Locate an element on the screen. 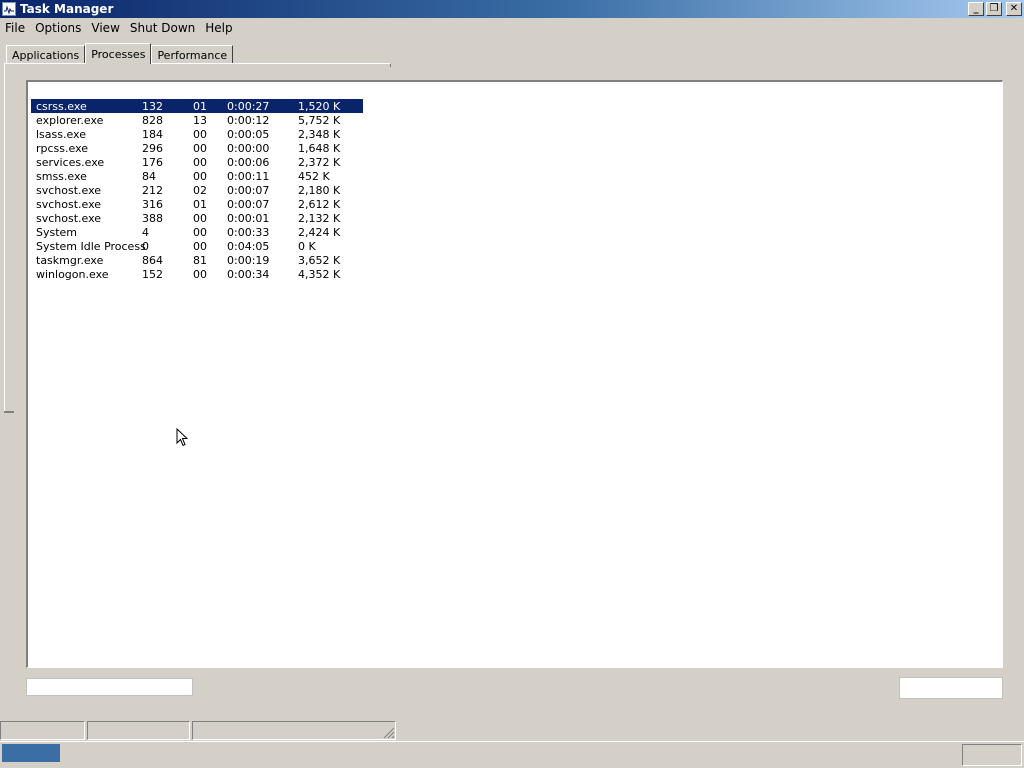 The image size is (1024, 768). process-mem-usage: 1,648 K is located at coordinates (319, 148).